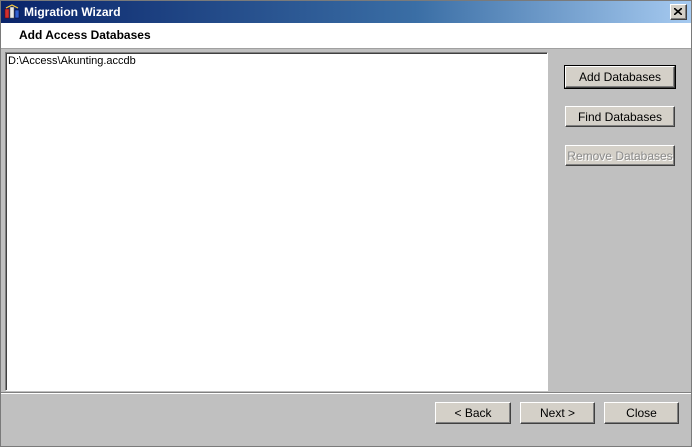 The image size is (692, 447). Describe the element at coordinates (346, 36) in the screenshot. I see `wizard-header: Add Access Databases` at that location.